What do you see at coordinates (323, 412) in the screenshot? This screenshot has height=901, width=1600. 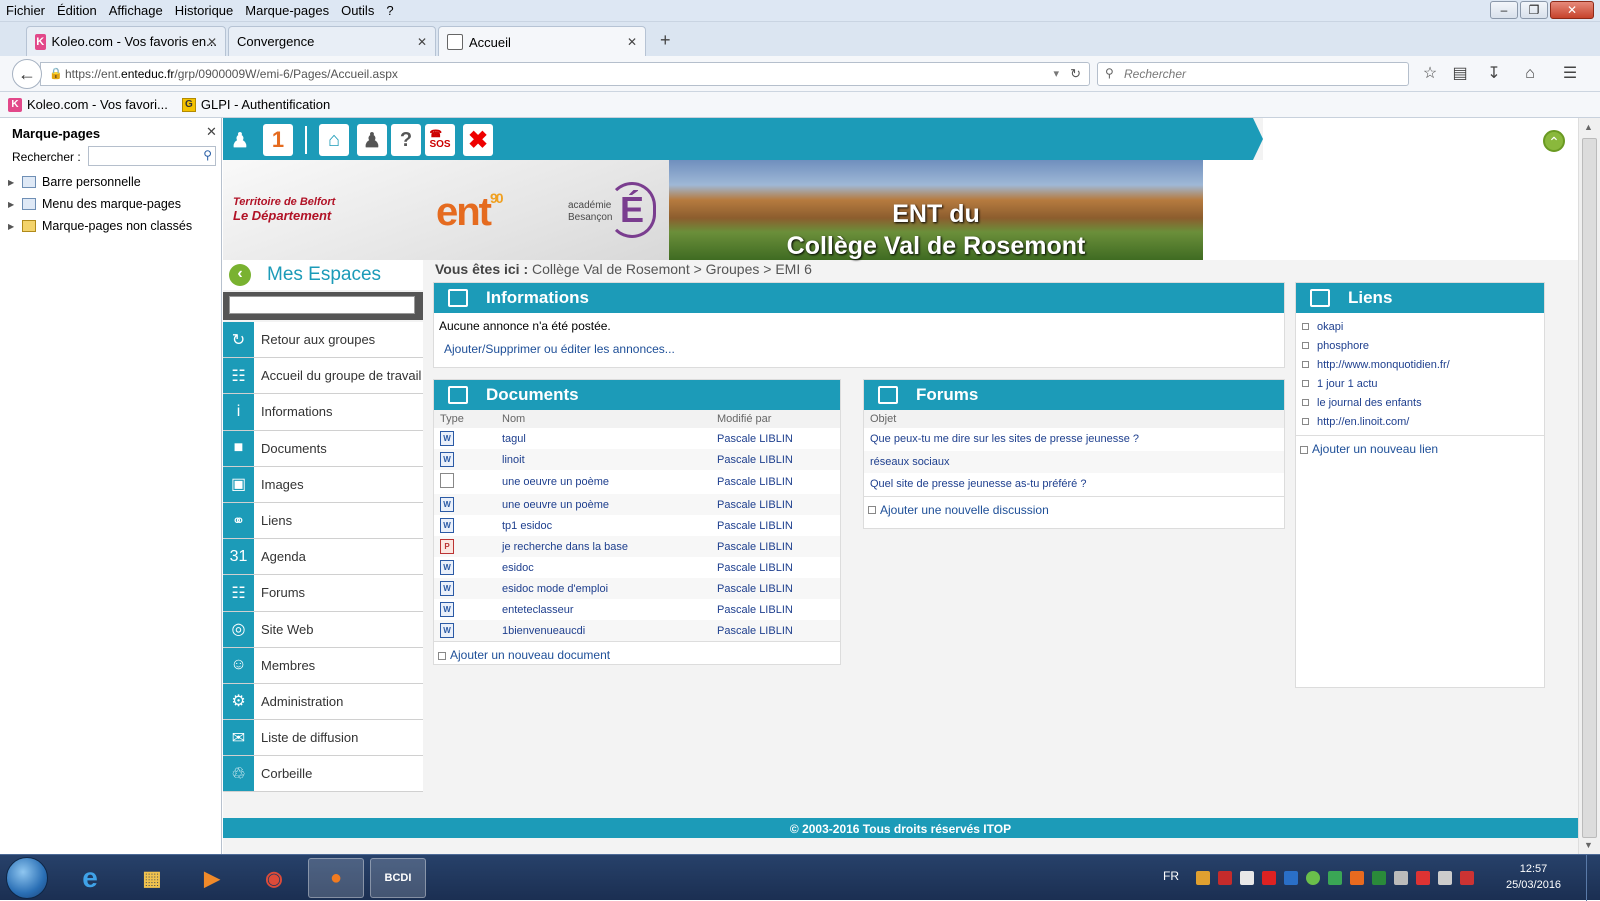 I see `nav-item: i Informations` at bounding box center [323, 412].